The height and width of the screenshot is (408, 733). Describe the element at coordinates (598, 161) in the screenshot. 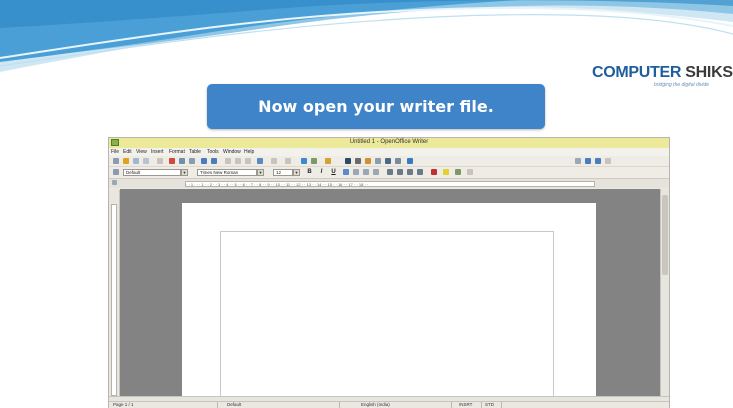

I see `find-previous-icon` at that location.